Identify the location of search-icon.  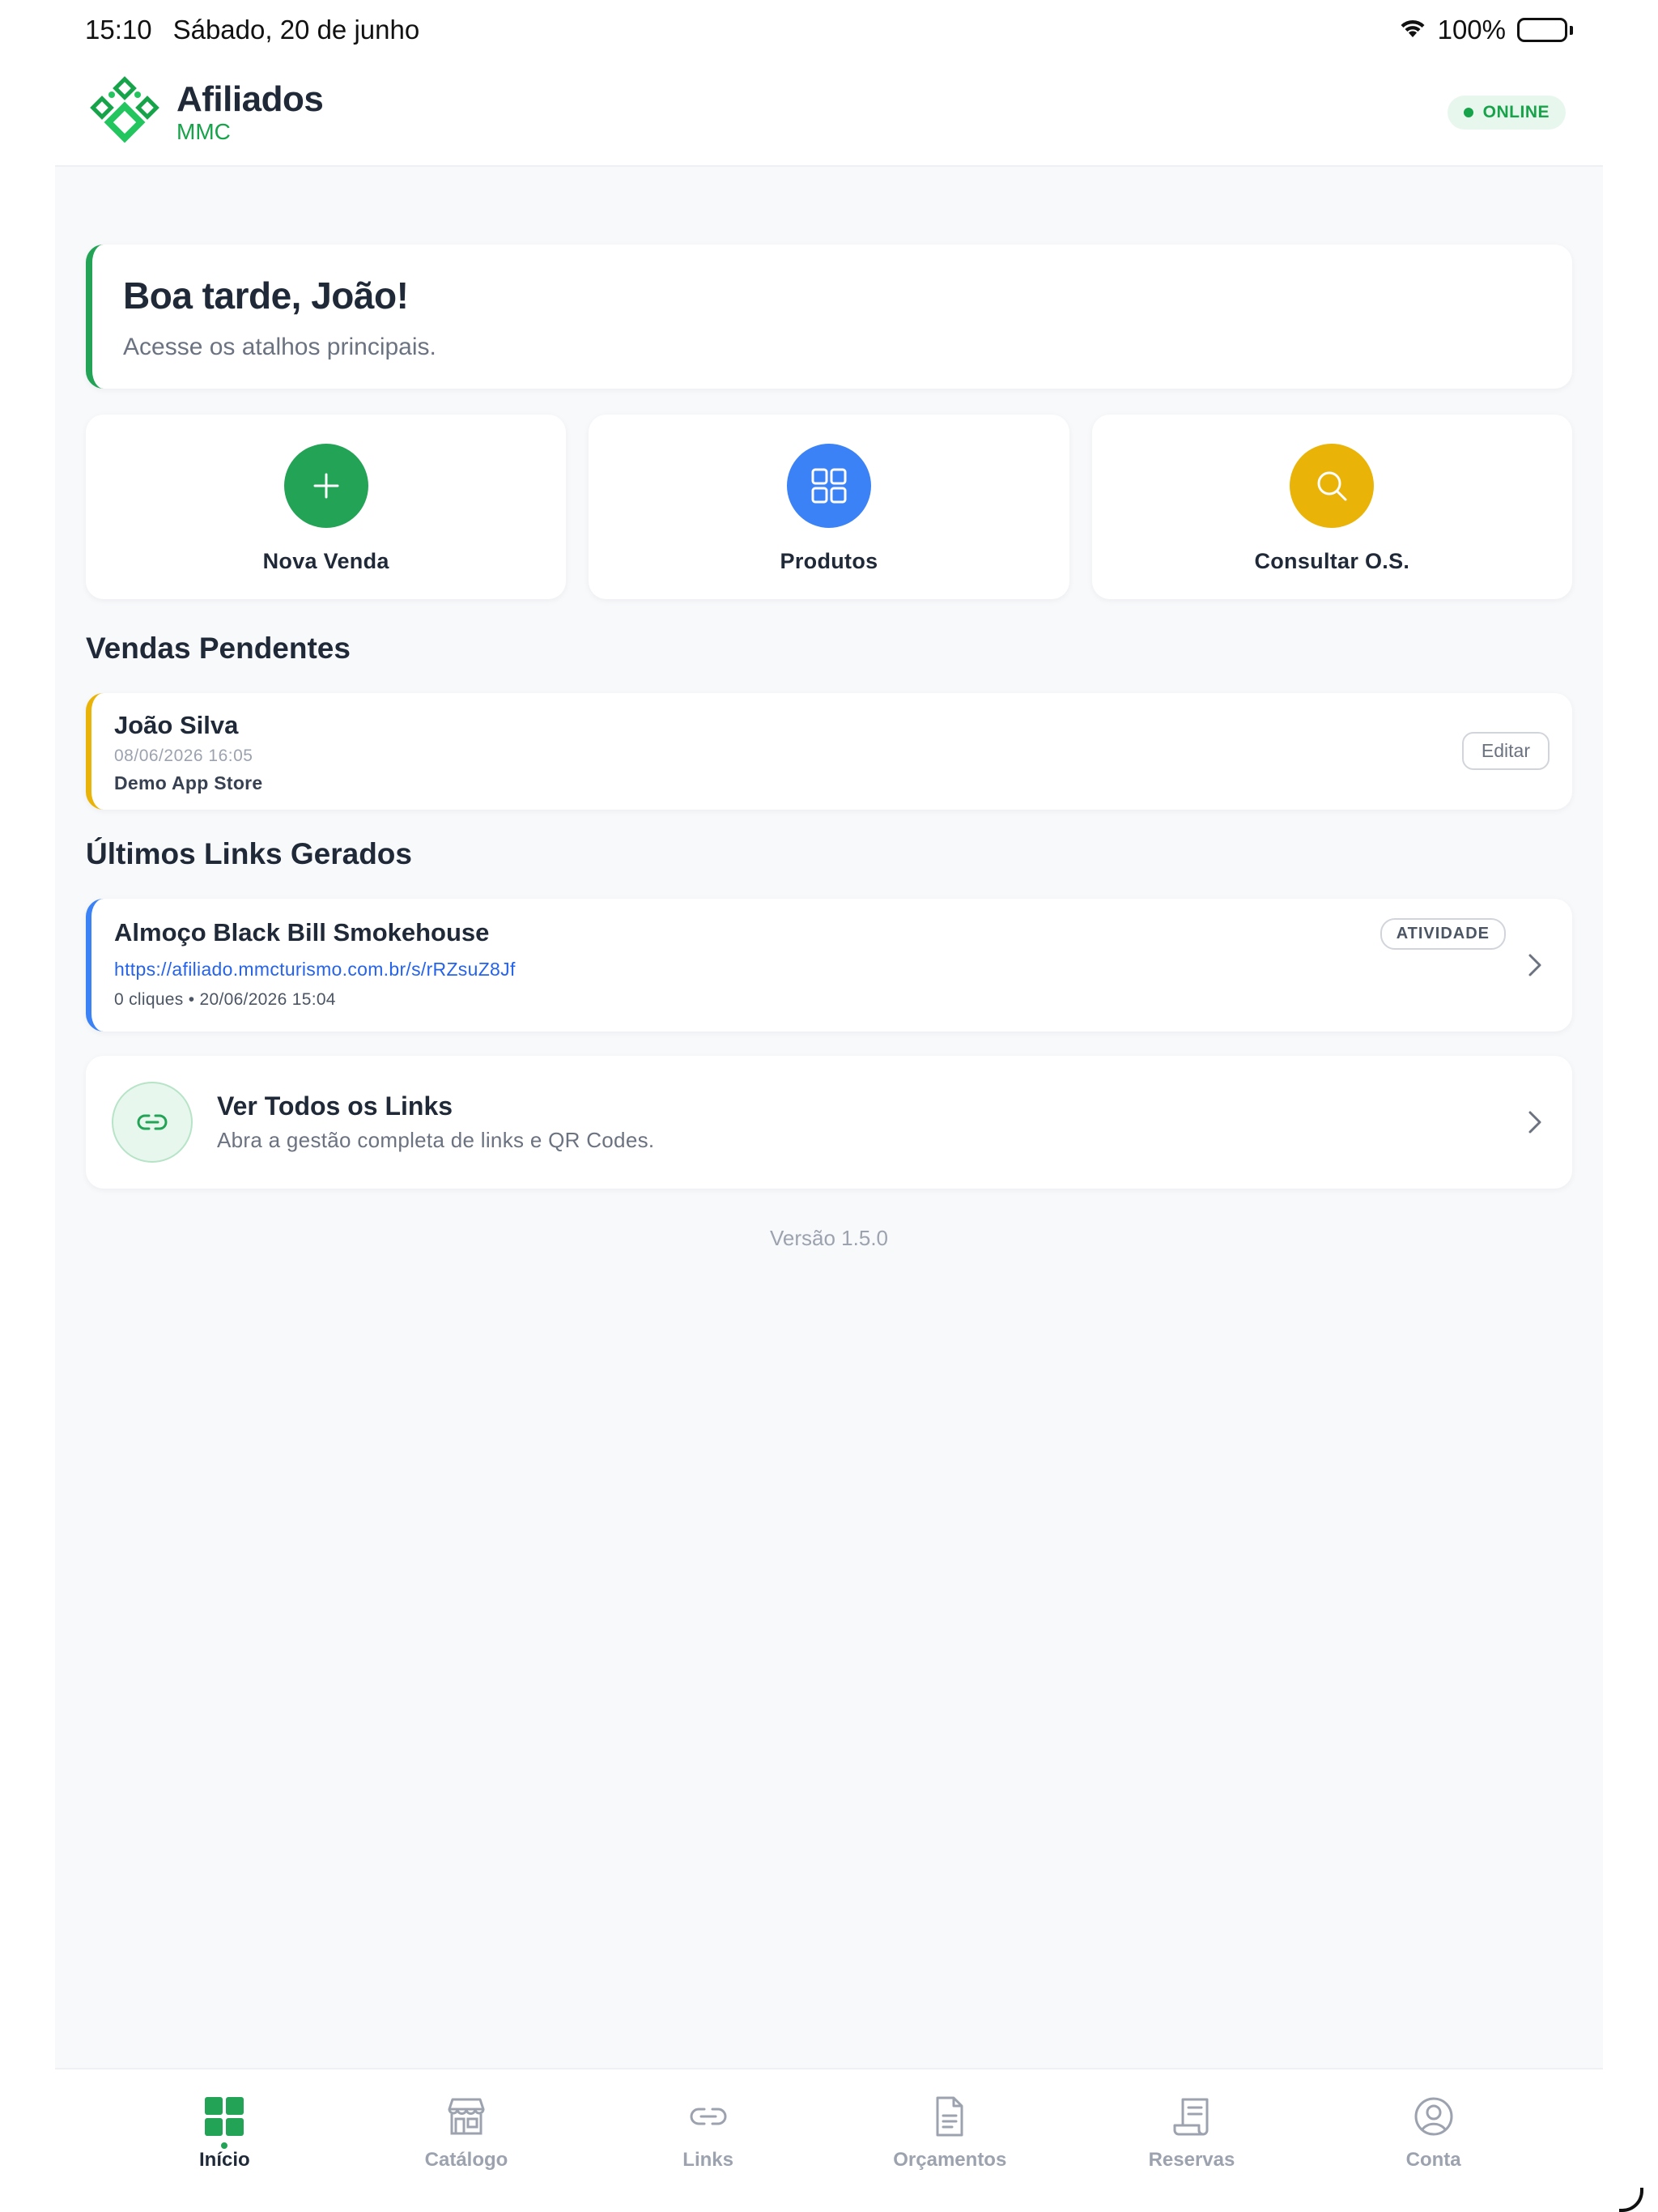
(1332, 486).